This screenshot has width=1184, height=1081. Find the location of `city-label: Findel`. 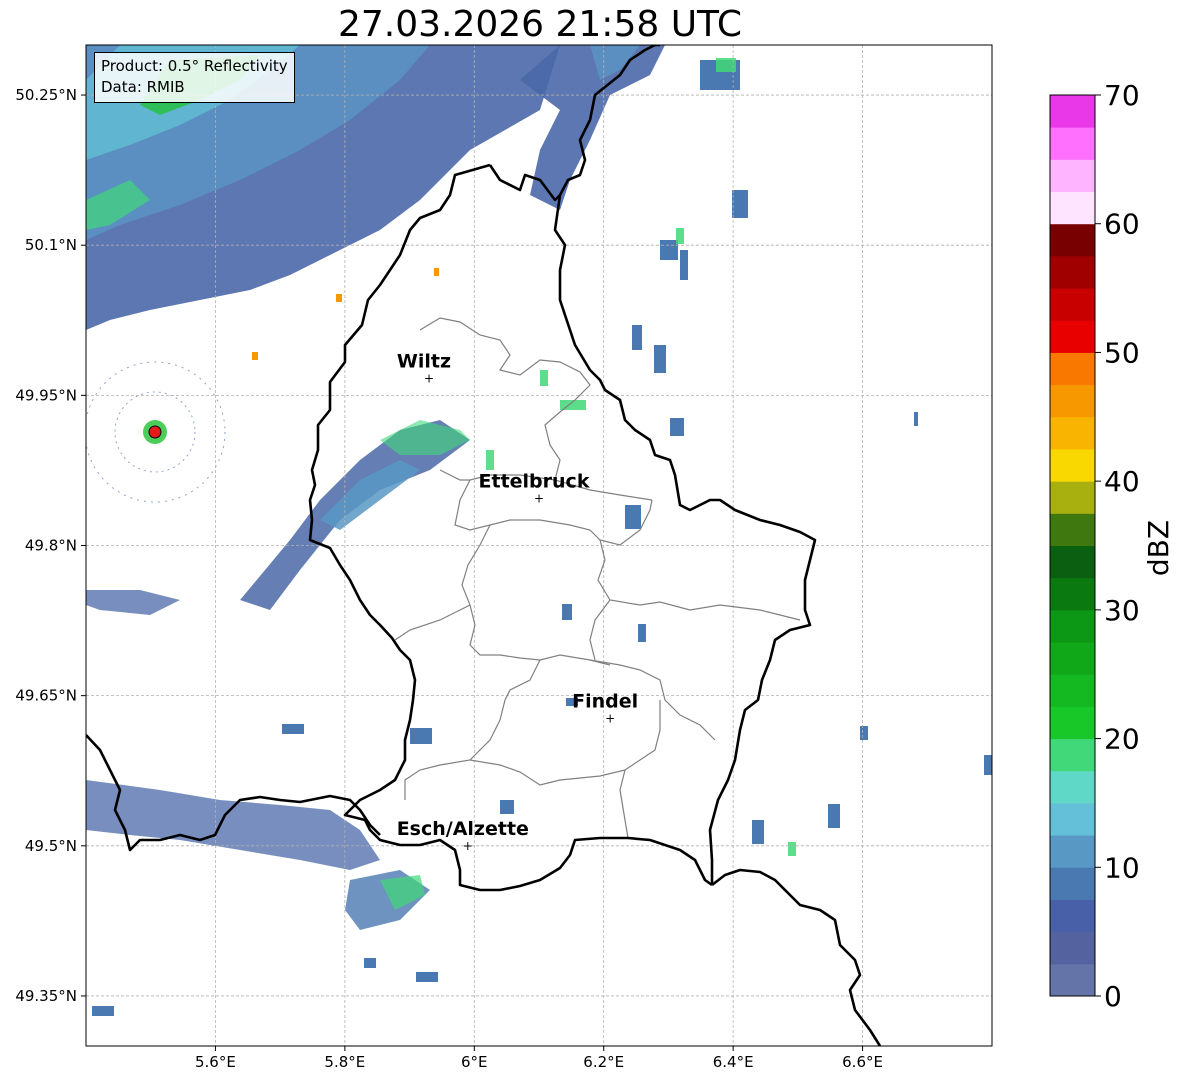

city-label: Findel is located at coordinates (605, 702).